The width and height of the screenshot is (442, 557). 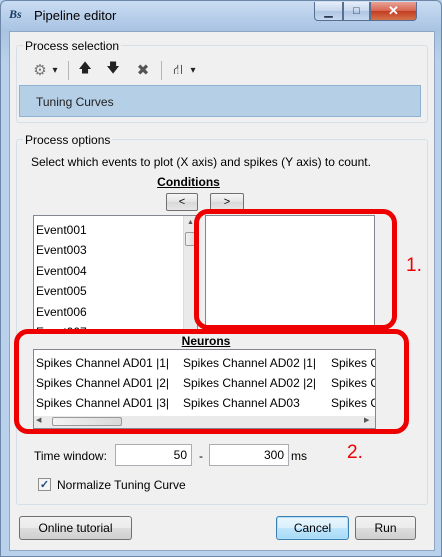 What do you see at coordinates (121, 485) in the screenshot?
I see `normalize-label: Normalize Tuning Curve` at bounding box center [121, 485].